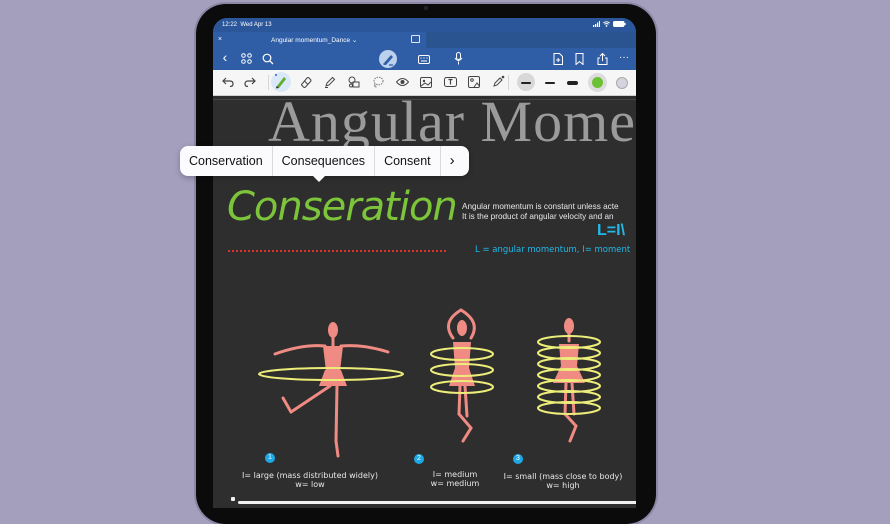 This screenshot has height=524, width=890. Describe the element at coordinates (408, 161) in the screenshot. I see `suggestion-consent: Consent` at that location.